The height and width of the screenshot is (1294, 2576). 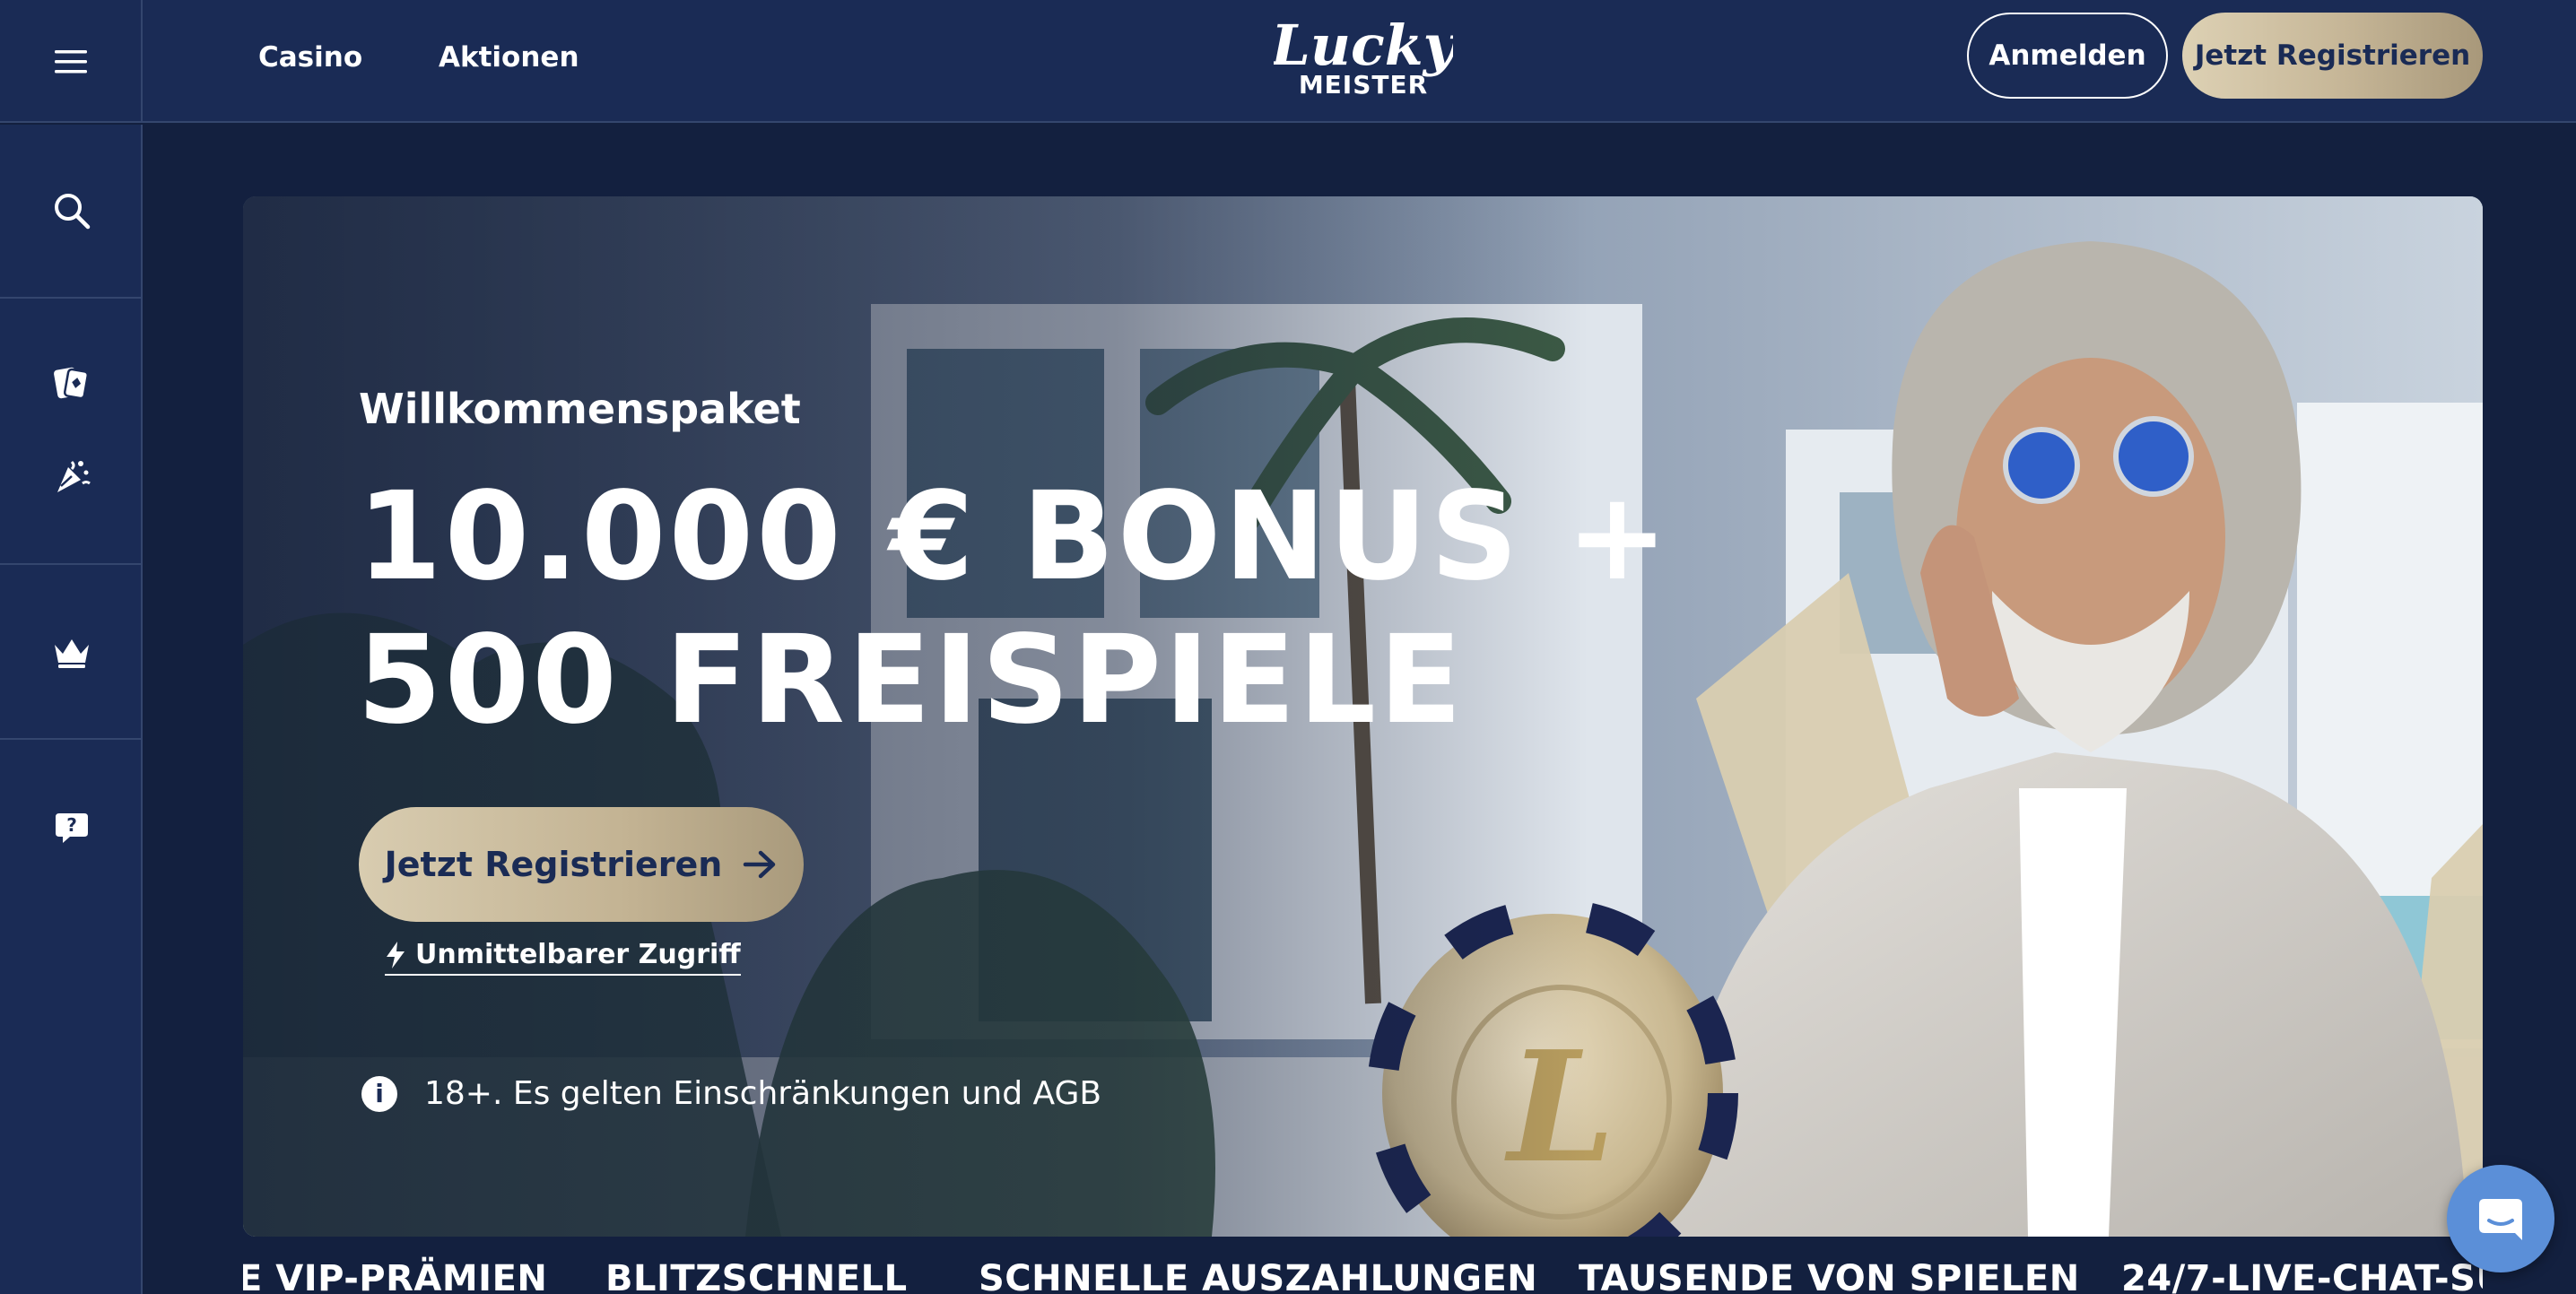 I want to click on search-icon, so click(x=73, y=212).